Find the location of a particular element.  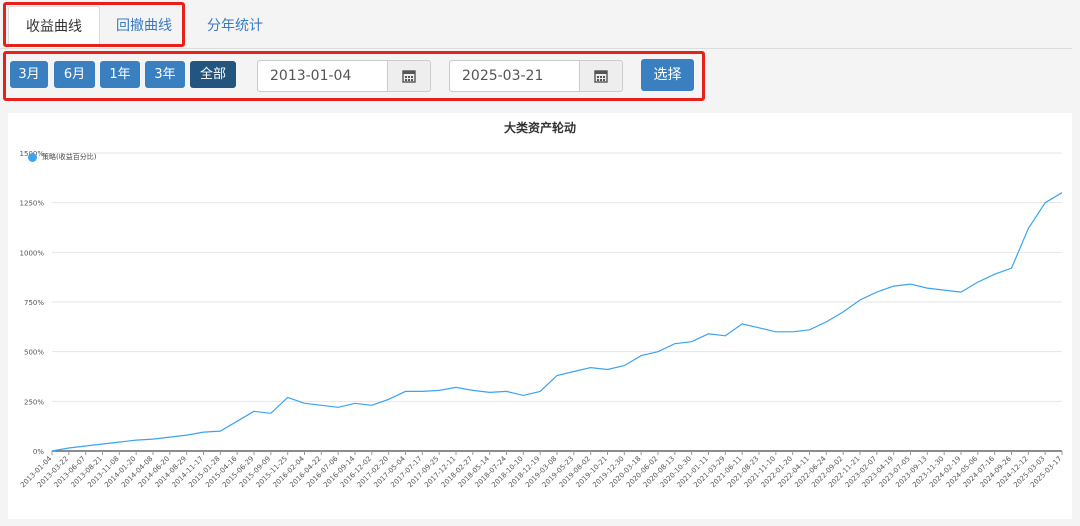

chart-legend: 策略(收益百分比) is located at coordinates (62, 157).